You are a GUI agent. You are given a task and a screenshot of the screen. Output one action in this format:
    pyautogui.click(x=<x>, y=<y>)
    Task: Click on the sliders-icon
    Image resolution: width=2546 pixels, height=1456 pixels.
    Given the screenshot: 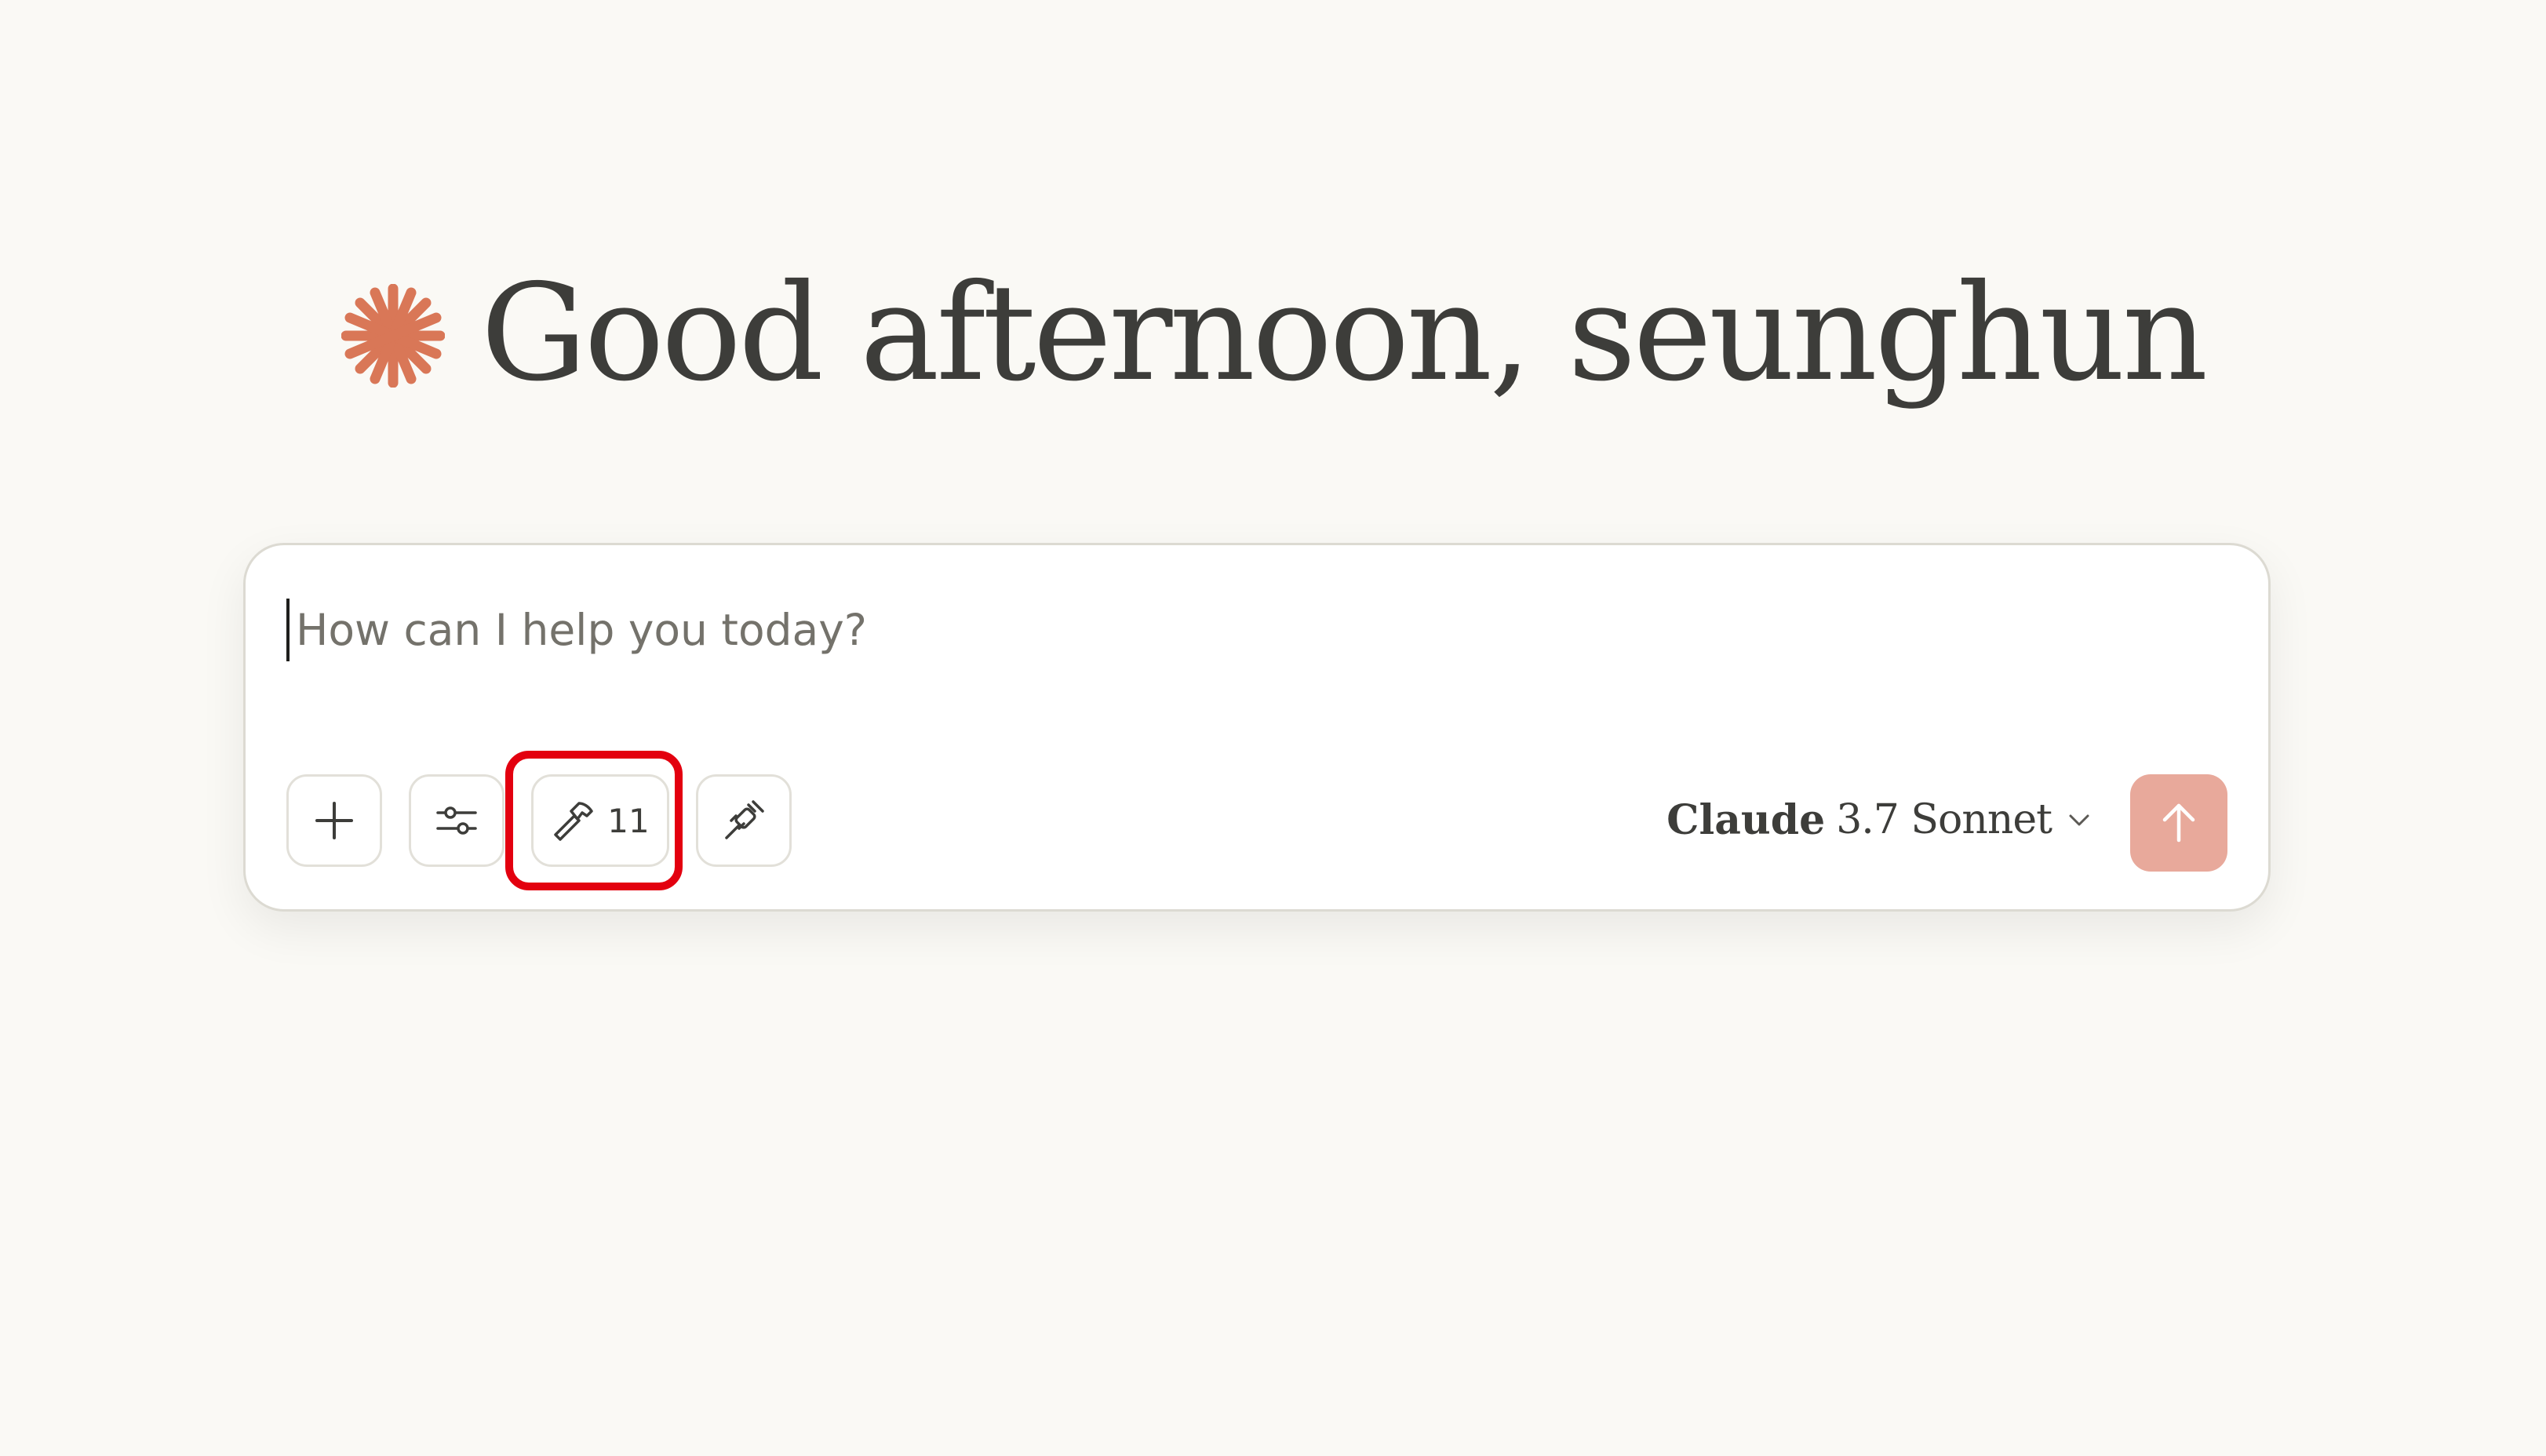 What is the action you would take?
    pyautogui.click(x=456, y=820)
    